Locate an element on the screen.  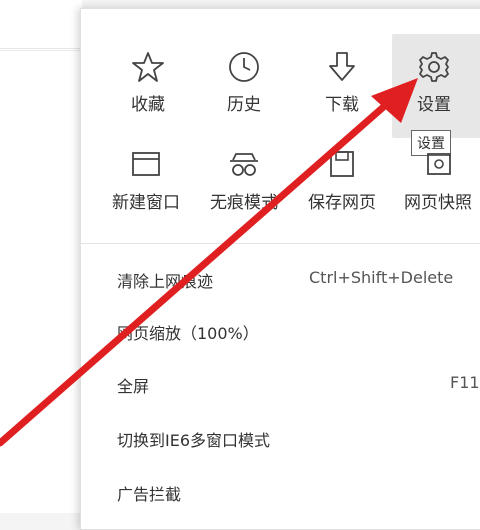
download-arrow-icon is located at coordinates (342, 66).